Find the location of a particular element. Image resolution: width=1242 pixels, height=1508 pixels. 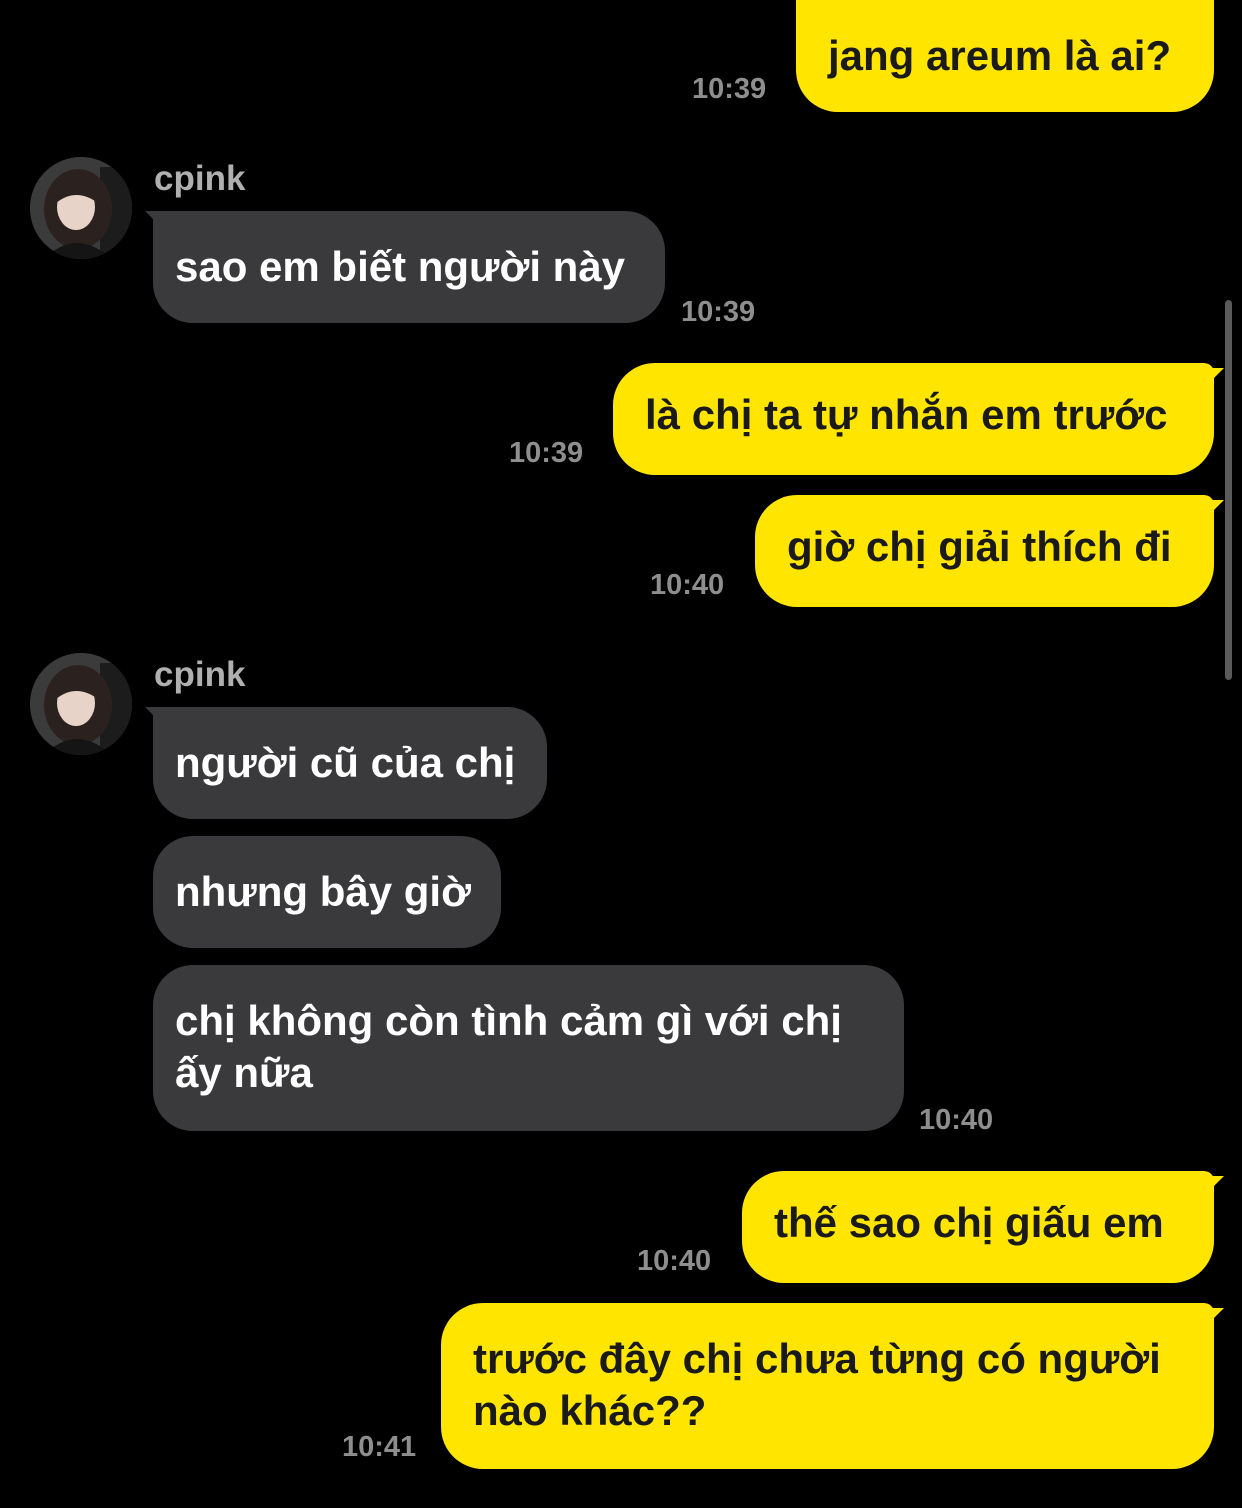

outgoing-message-bubble: thế sao chị giấu em is located at coordinates (978, 1227).